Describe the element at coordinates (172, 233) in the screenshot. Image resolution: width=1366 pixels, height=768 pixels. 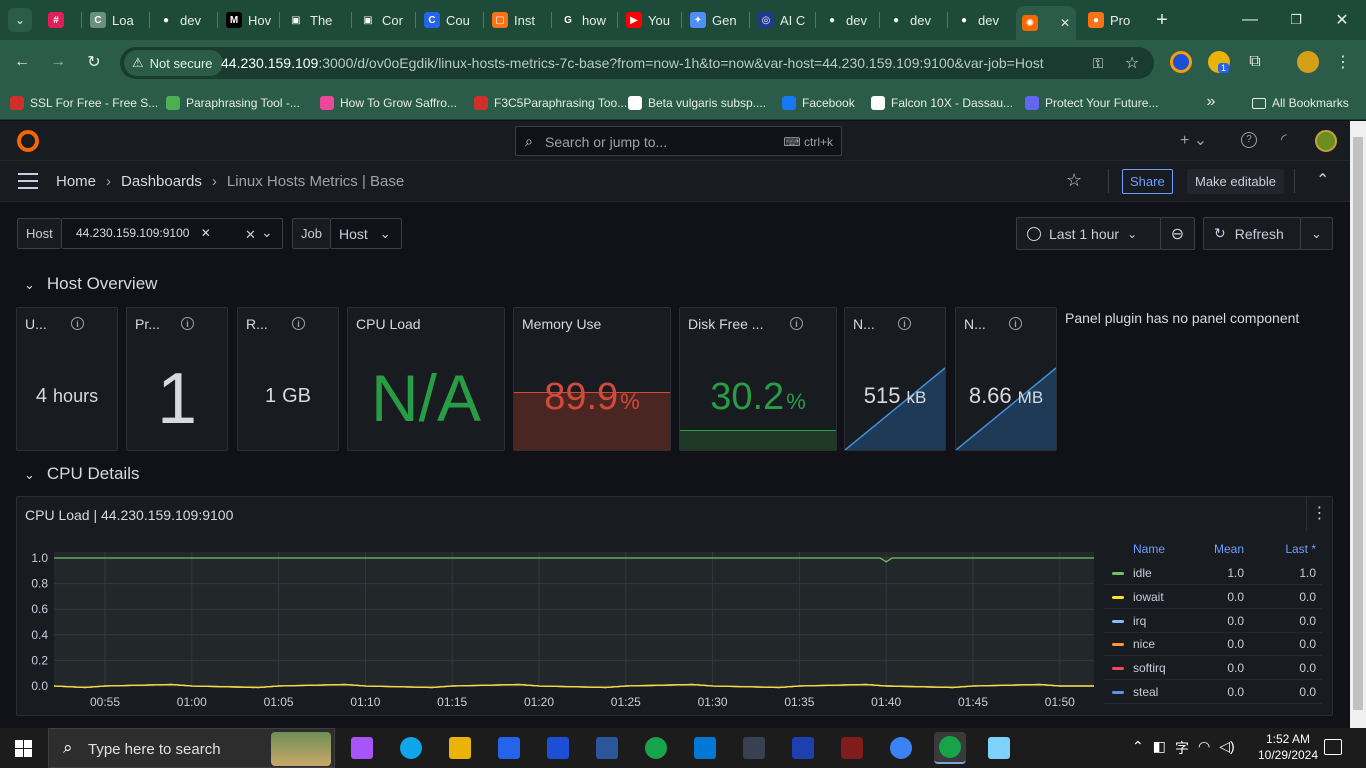
I see `host-variable-select: 44.230.159.109:9100 ✕ ✕ ⌄` at that location.